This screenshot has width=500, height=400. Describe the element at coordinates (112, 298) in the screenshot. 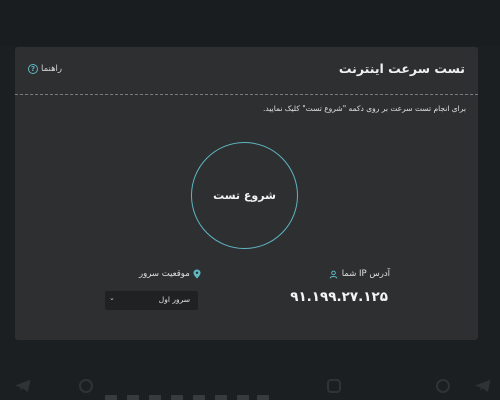

I see `chevron-down-icon: ⌄` at that location.